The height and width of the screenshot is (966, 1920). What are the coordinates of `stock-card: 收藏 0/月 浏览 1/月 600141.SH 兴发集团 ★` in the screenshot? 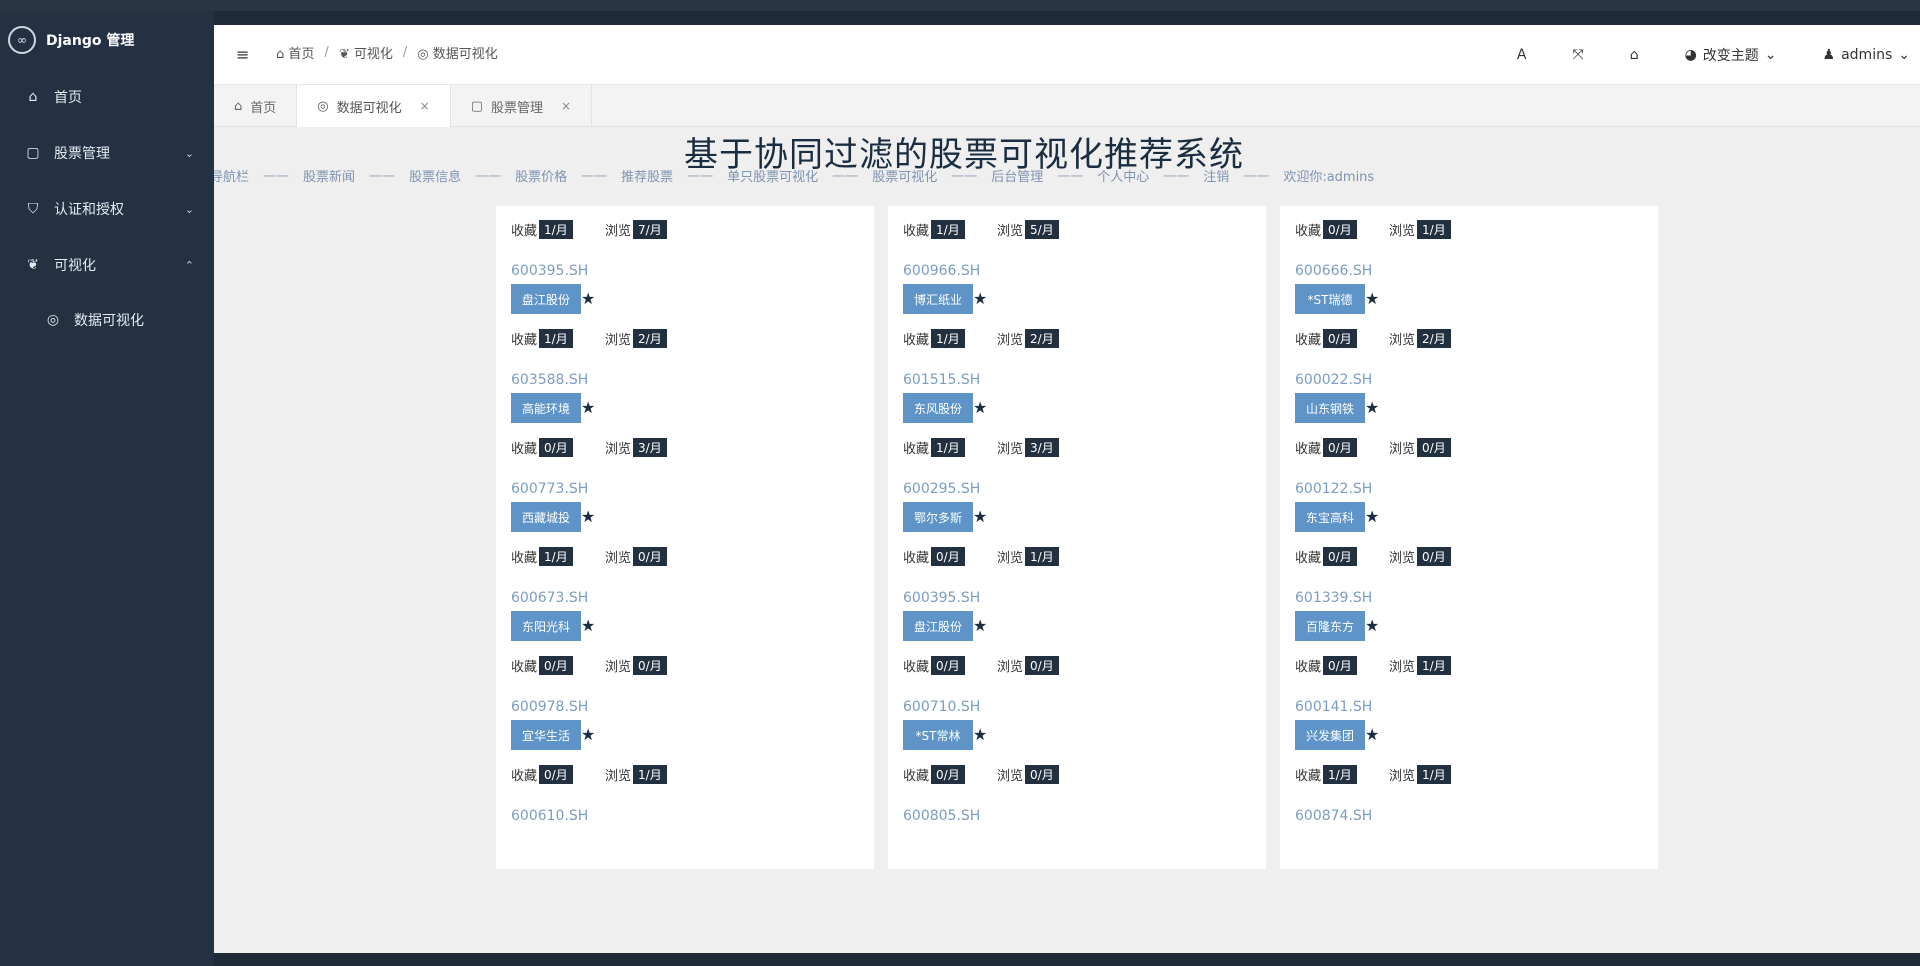 It's located at (1469, 701).